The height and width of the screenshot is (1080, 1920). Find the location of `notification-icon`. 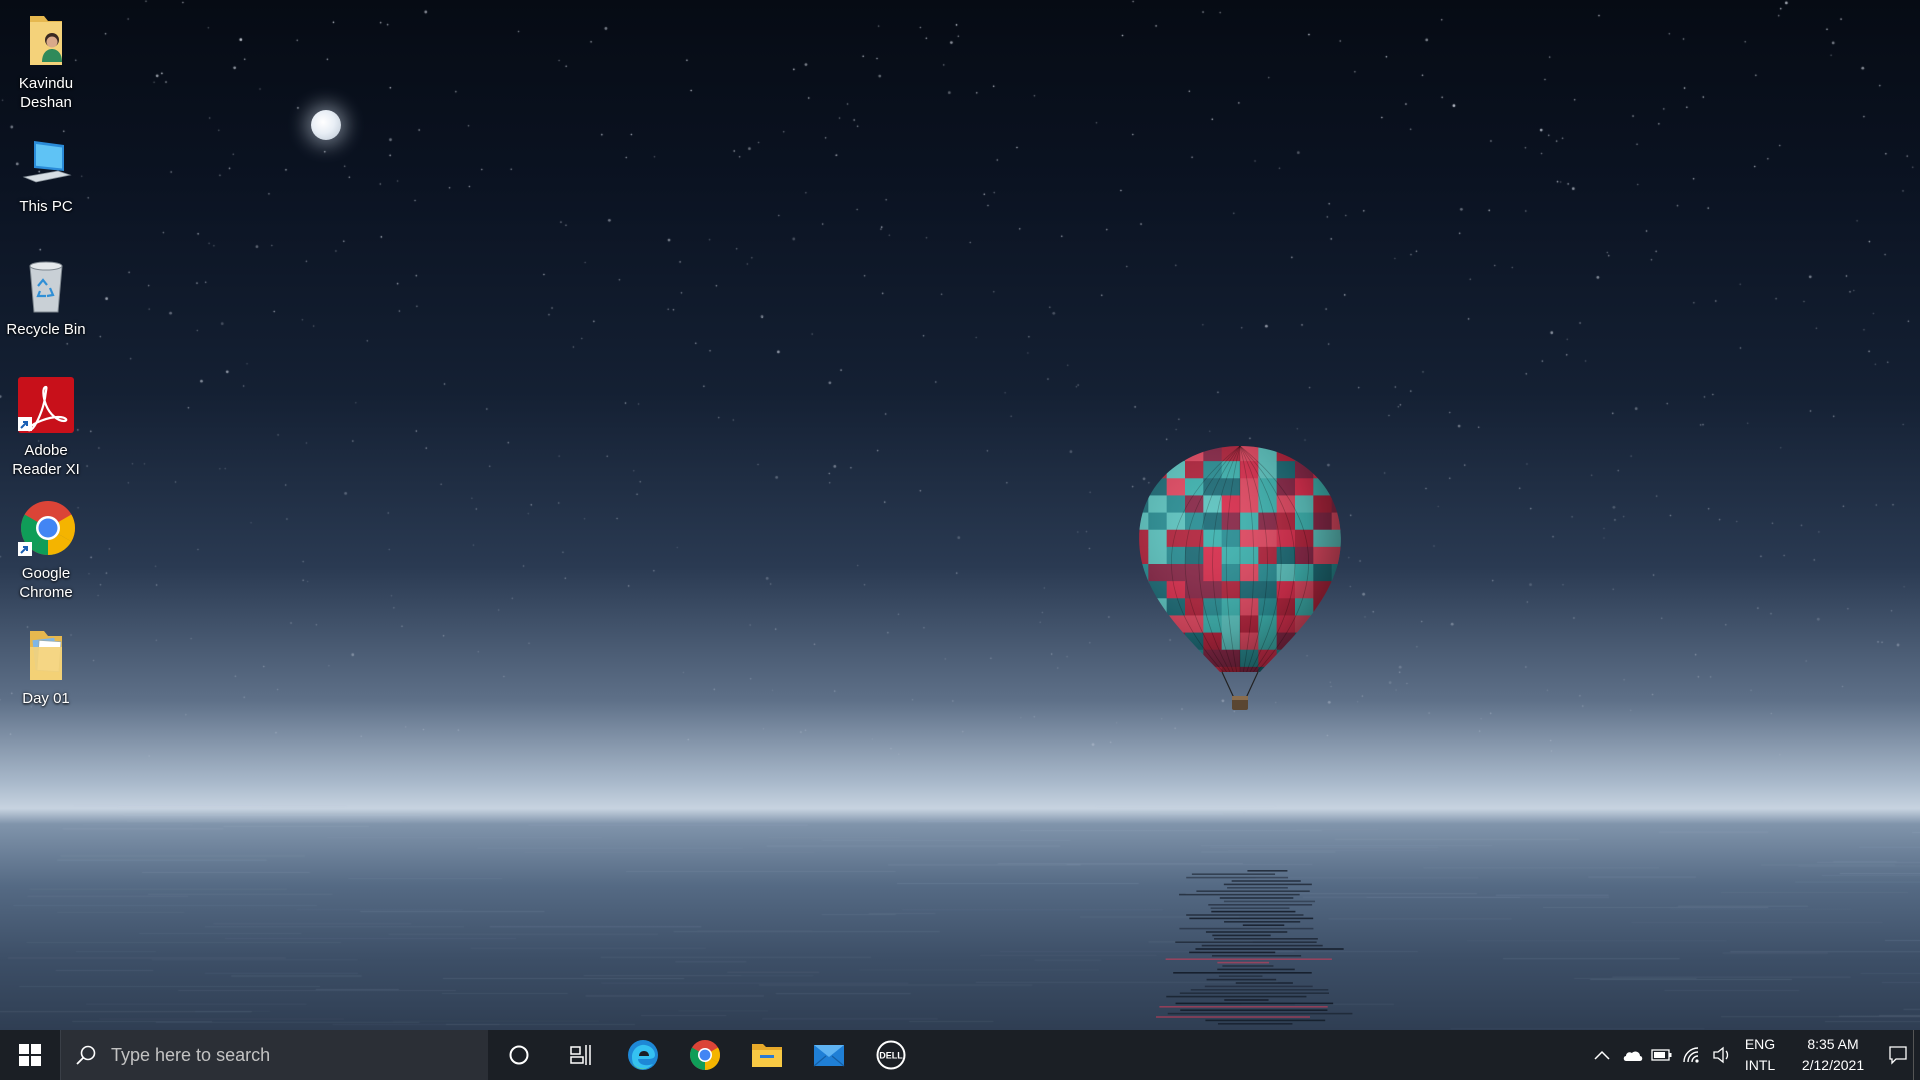

notification-icon is located at coordinates (1898, 1055).